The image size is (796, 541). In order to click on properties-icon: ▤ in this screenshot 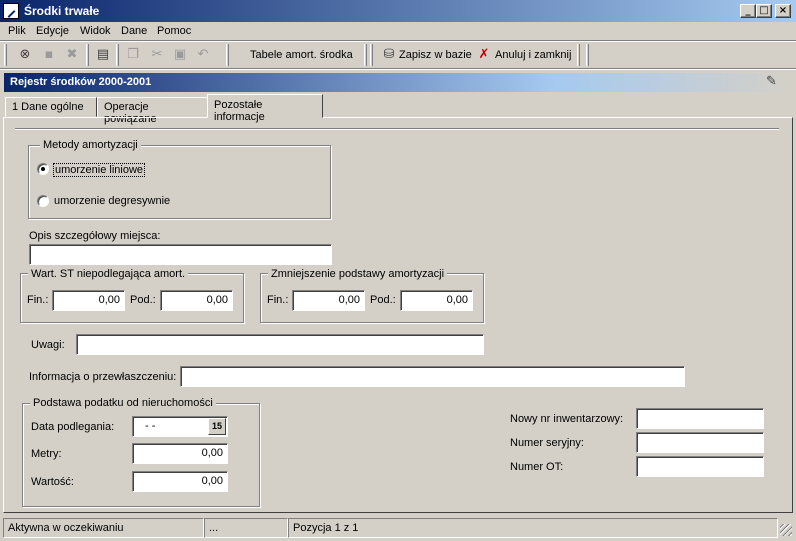, I will do `click(103, 55)`.